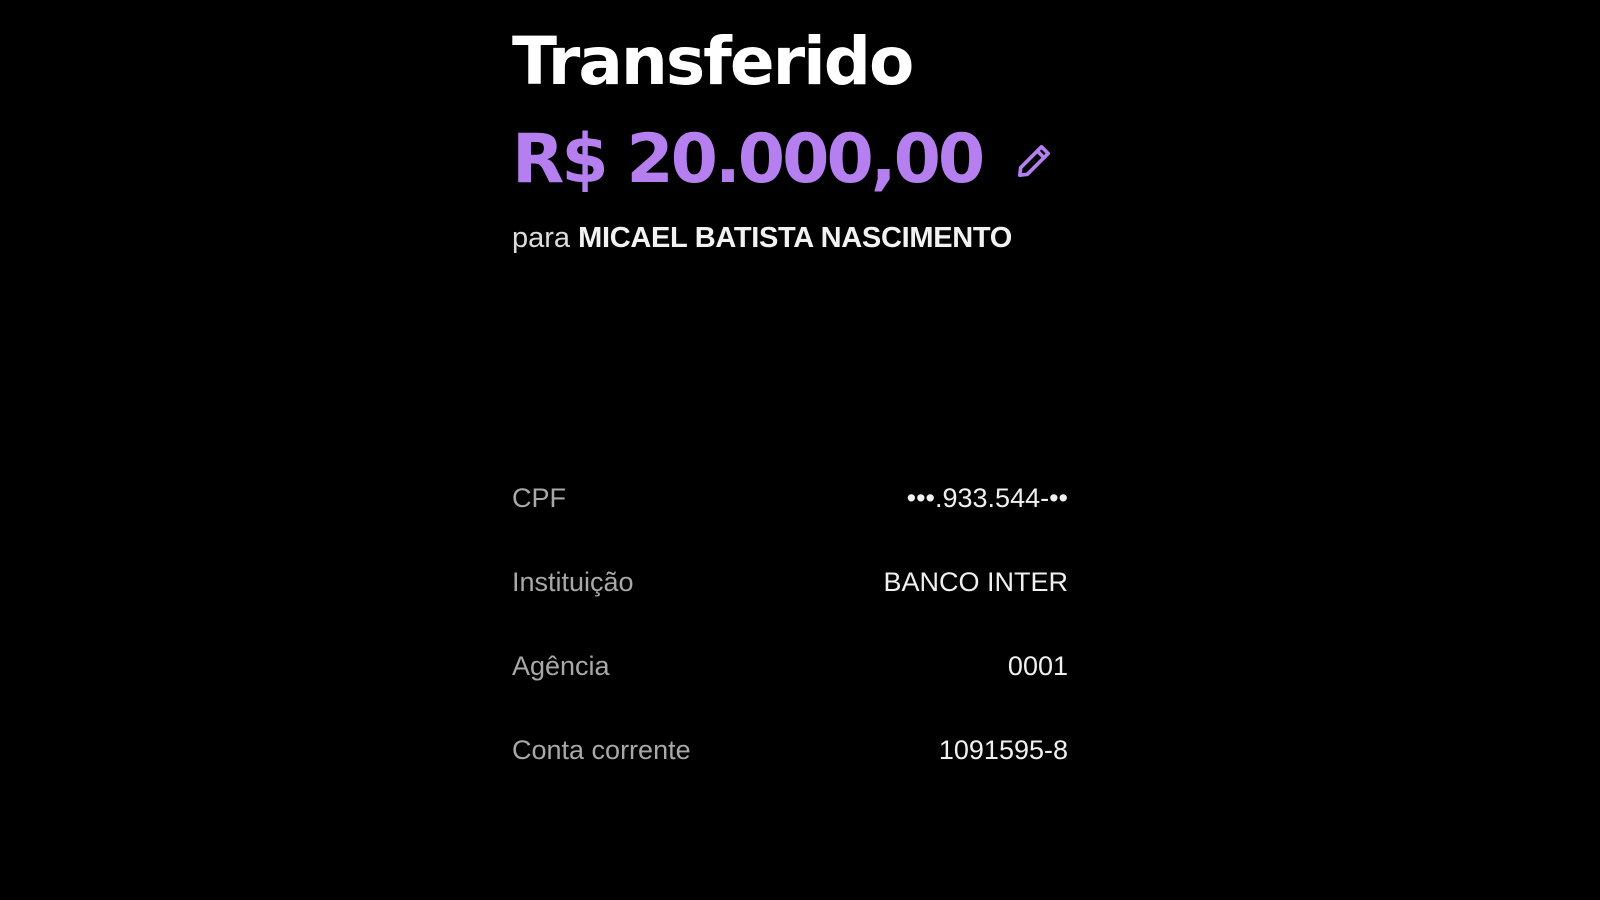 The height and width of the screenshot is (900, 1600). I want to click on amount-row: R$ 20.000,00, so click(790, 160).